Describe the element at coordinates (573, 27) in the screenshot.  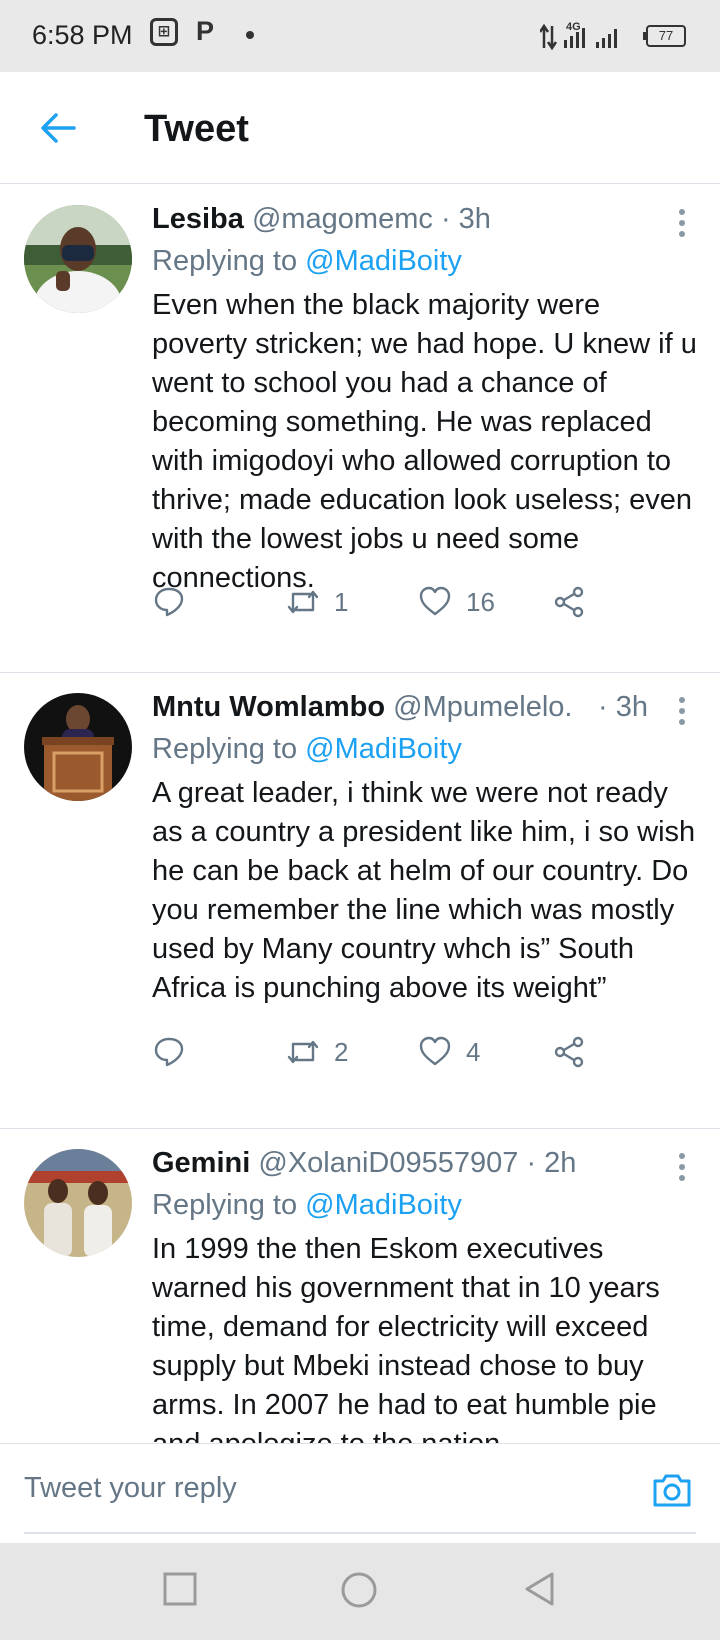
I see `network-type: 4G` at that location.